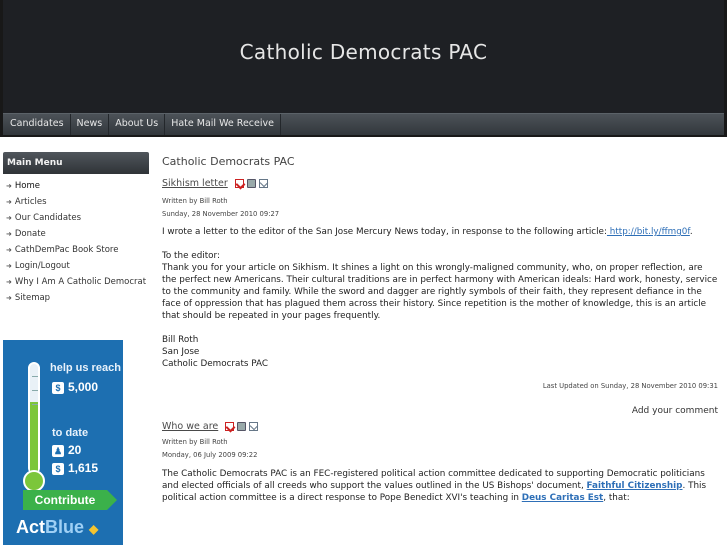  I want to click on menu-item-login-logout: ➜ Login/Logout, so click(76, 266).